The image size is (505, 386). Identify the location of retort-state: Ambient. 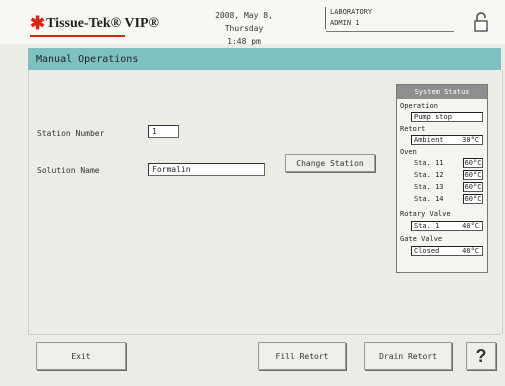
(429, 140).